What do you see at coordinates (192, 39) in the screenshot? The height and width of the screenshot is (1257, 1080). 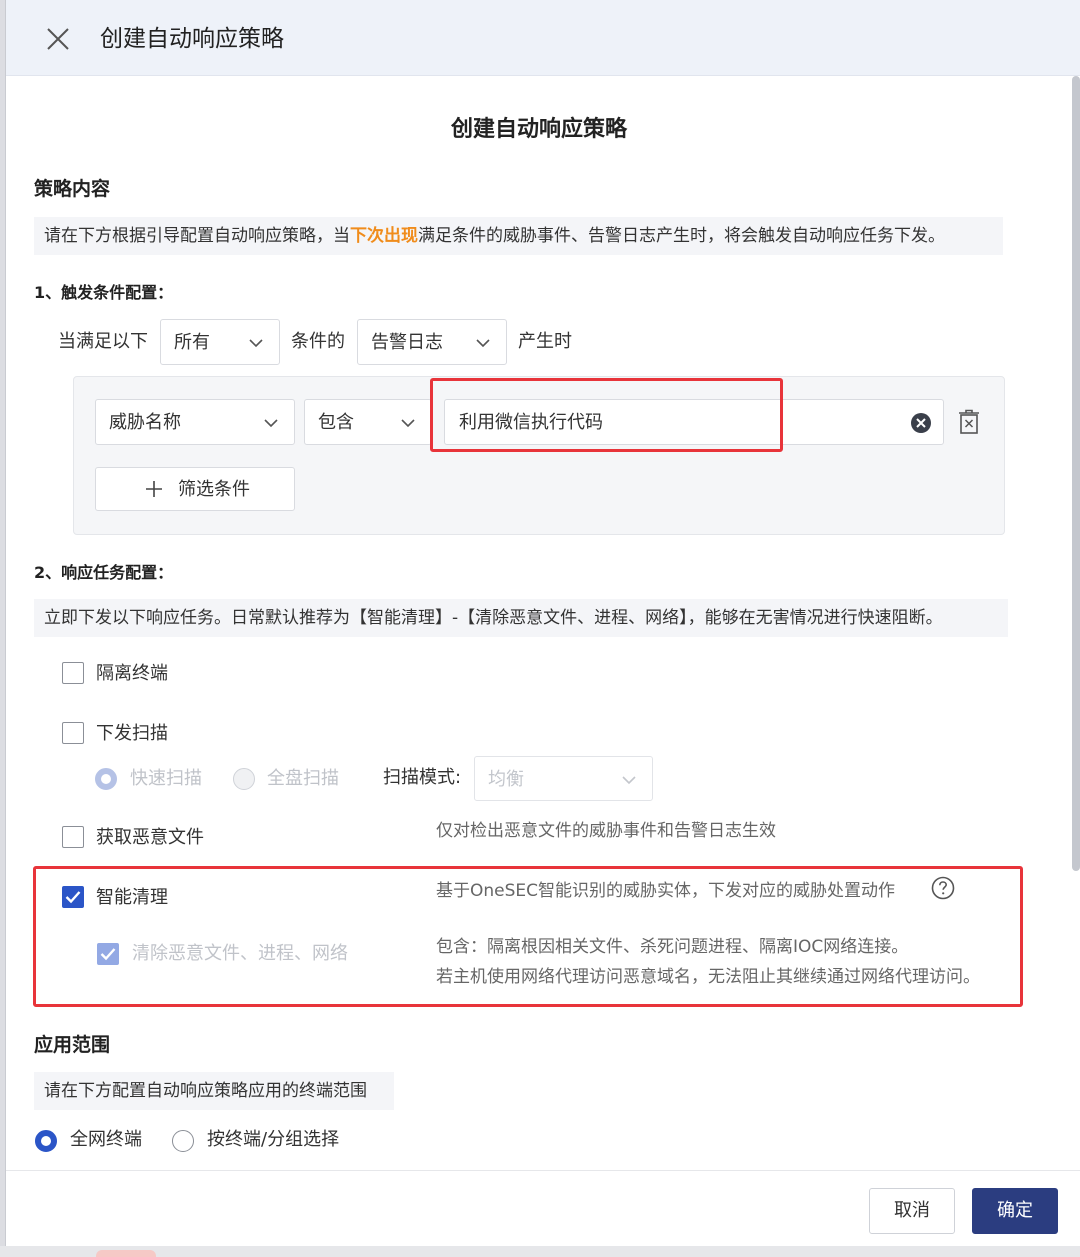 I see `dialog-title: 创建自动响应策略` at bounding box center [192, 39].